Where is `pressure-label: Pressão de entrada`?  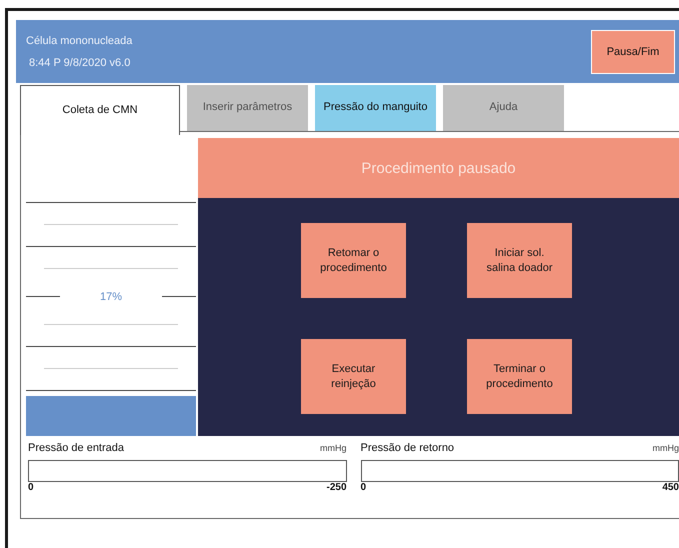 pressure-label: Pressão de entrada is located at coordinates (76, 448).